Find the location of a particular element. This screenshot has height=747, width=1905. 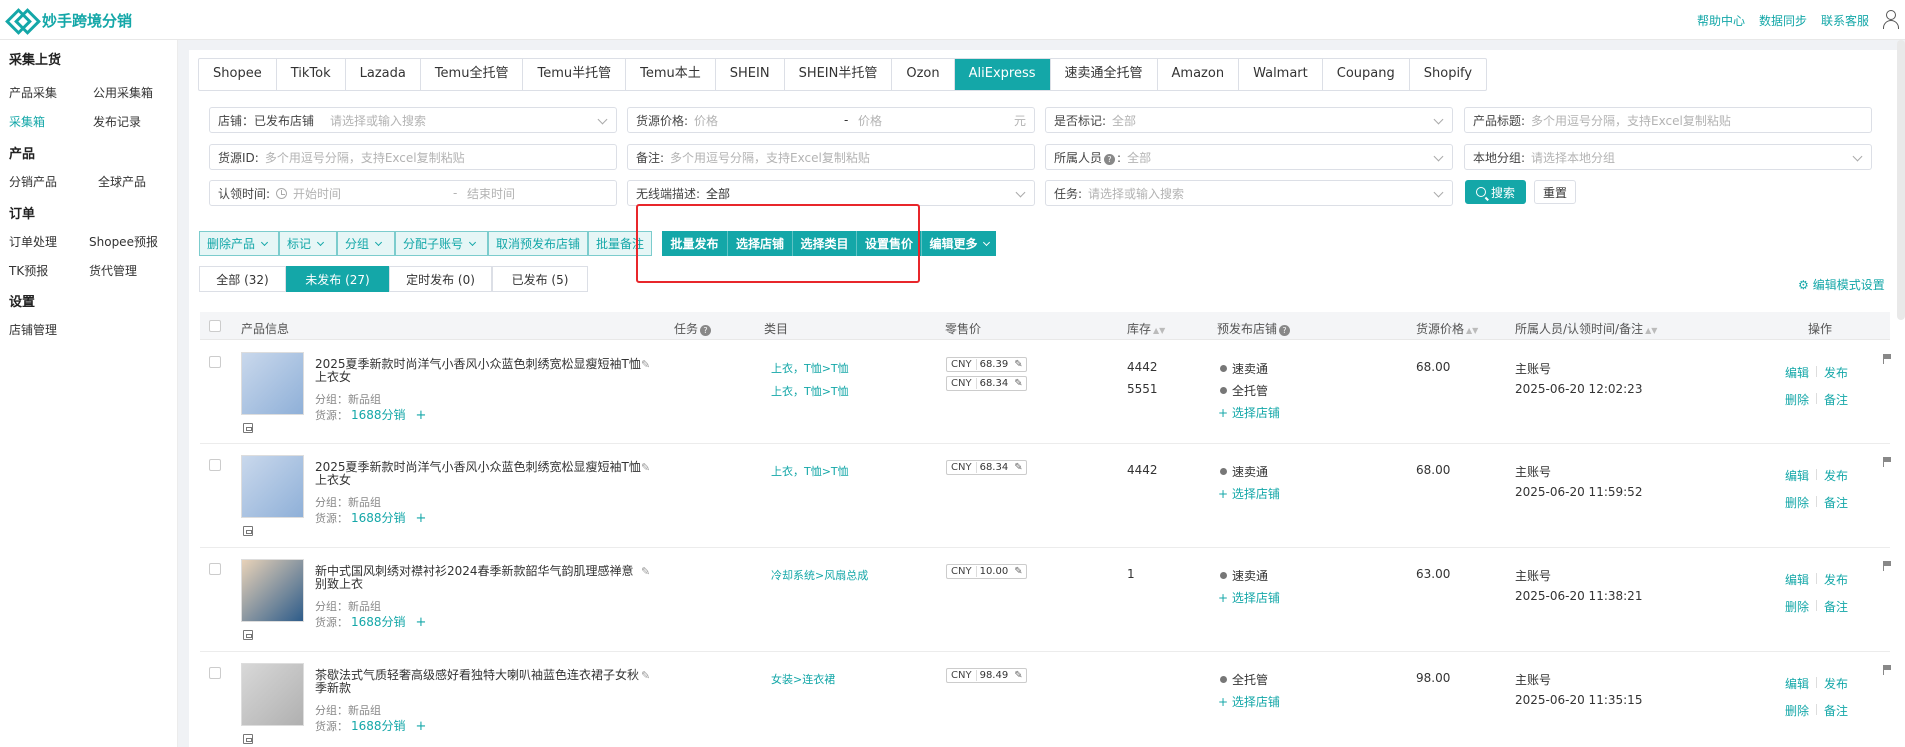

delete-product-button: 删除产品 is located at coordinates (239, 243).